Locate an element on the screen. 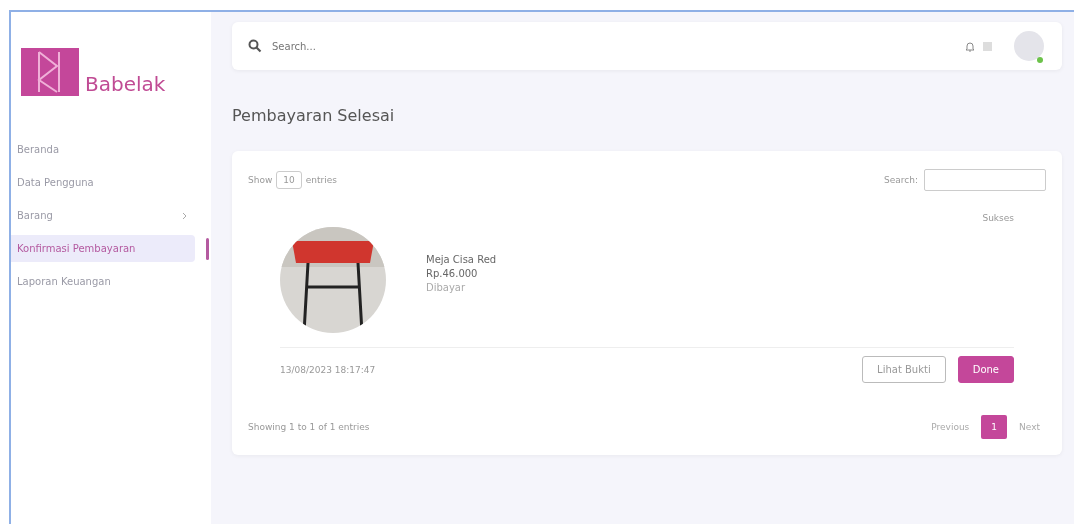 This screenshot has height=524, width=1074. sidebar-item: Barang is located at coordinates (103, 215).